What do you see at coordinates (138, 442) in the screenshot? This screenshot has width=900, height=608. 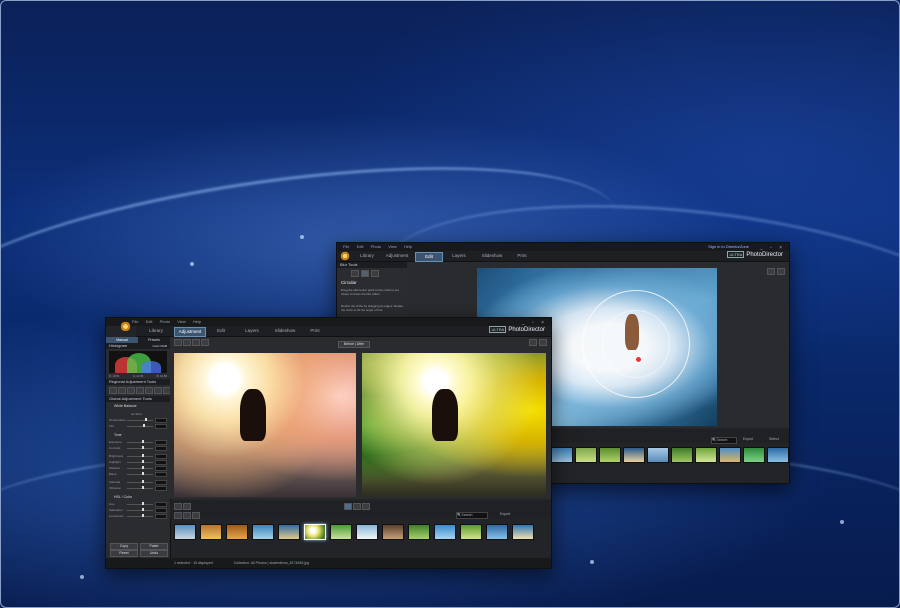 I see `exposure-slider: Exposure` at bounding box center [138, 442].